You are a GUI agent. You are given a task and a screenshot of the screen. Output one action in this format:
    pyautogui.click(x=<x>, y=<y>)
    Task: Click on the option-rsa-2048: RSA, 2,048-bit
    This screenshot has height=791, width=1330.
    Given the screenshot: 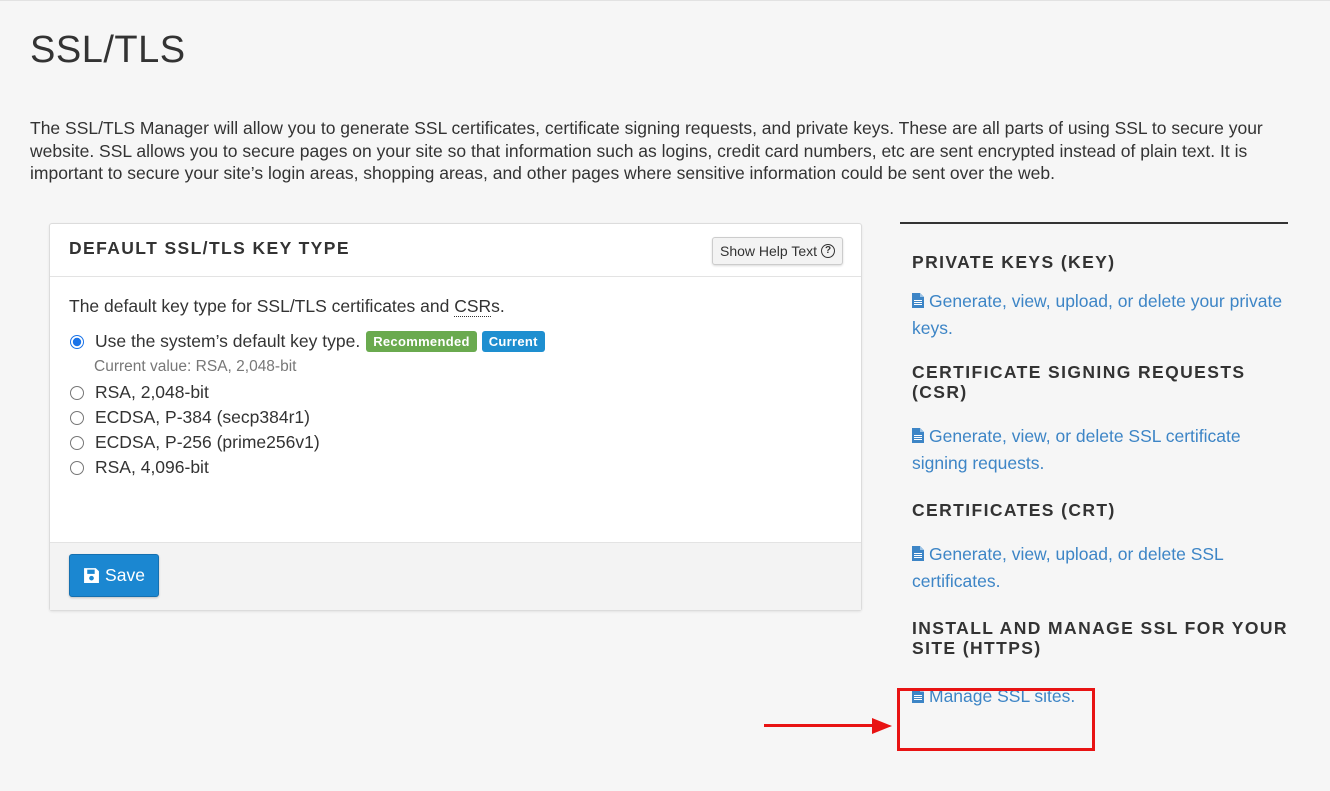 What is the action you would take?
    pyautogui.click(x=455, y=392)
    